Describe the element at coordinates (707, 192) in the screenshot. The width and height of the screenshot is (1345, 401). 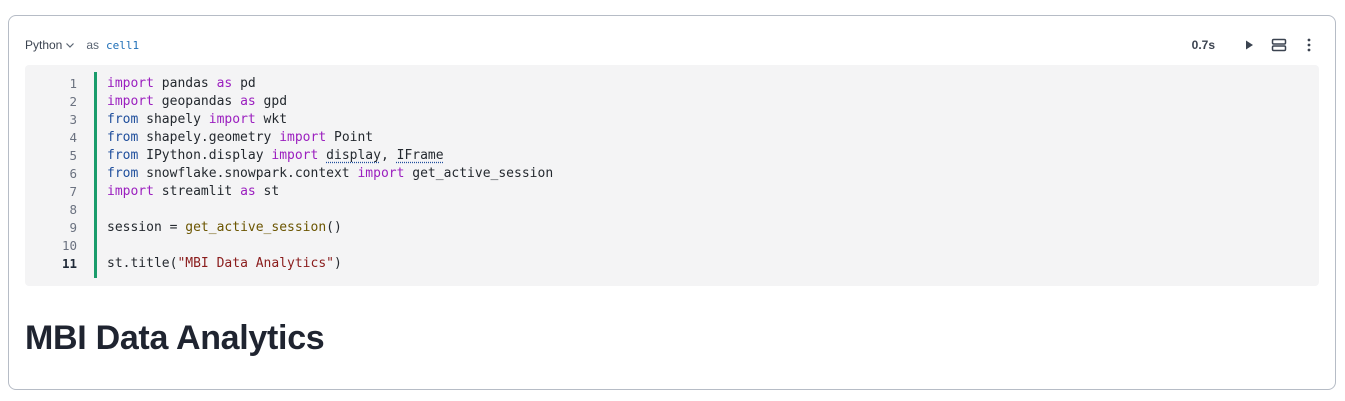
I see `code-line: import streamlit as st` at that location.